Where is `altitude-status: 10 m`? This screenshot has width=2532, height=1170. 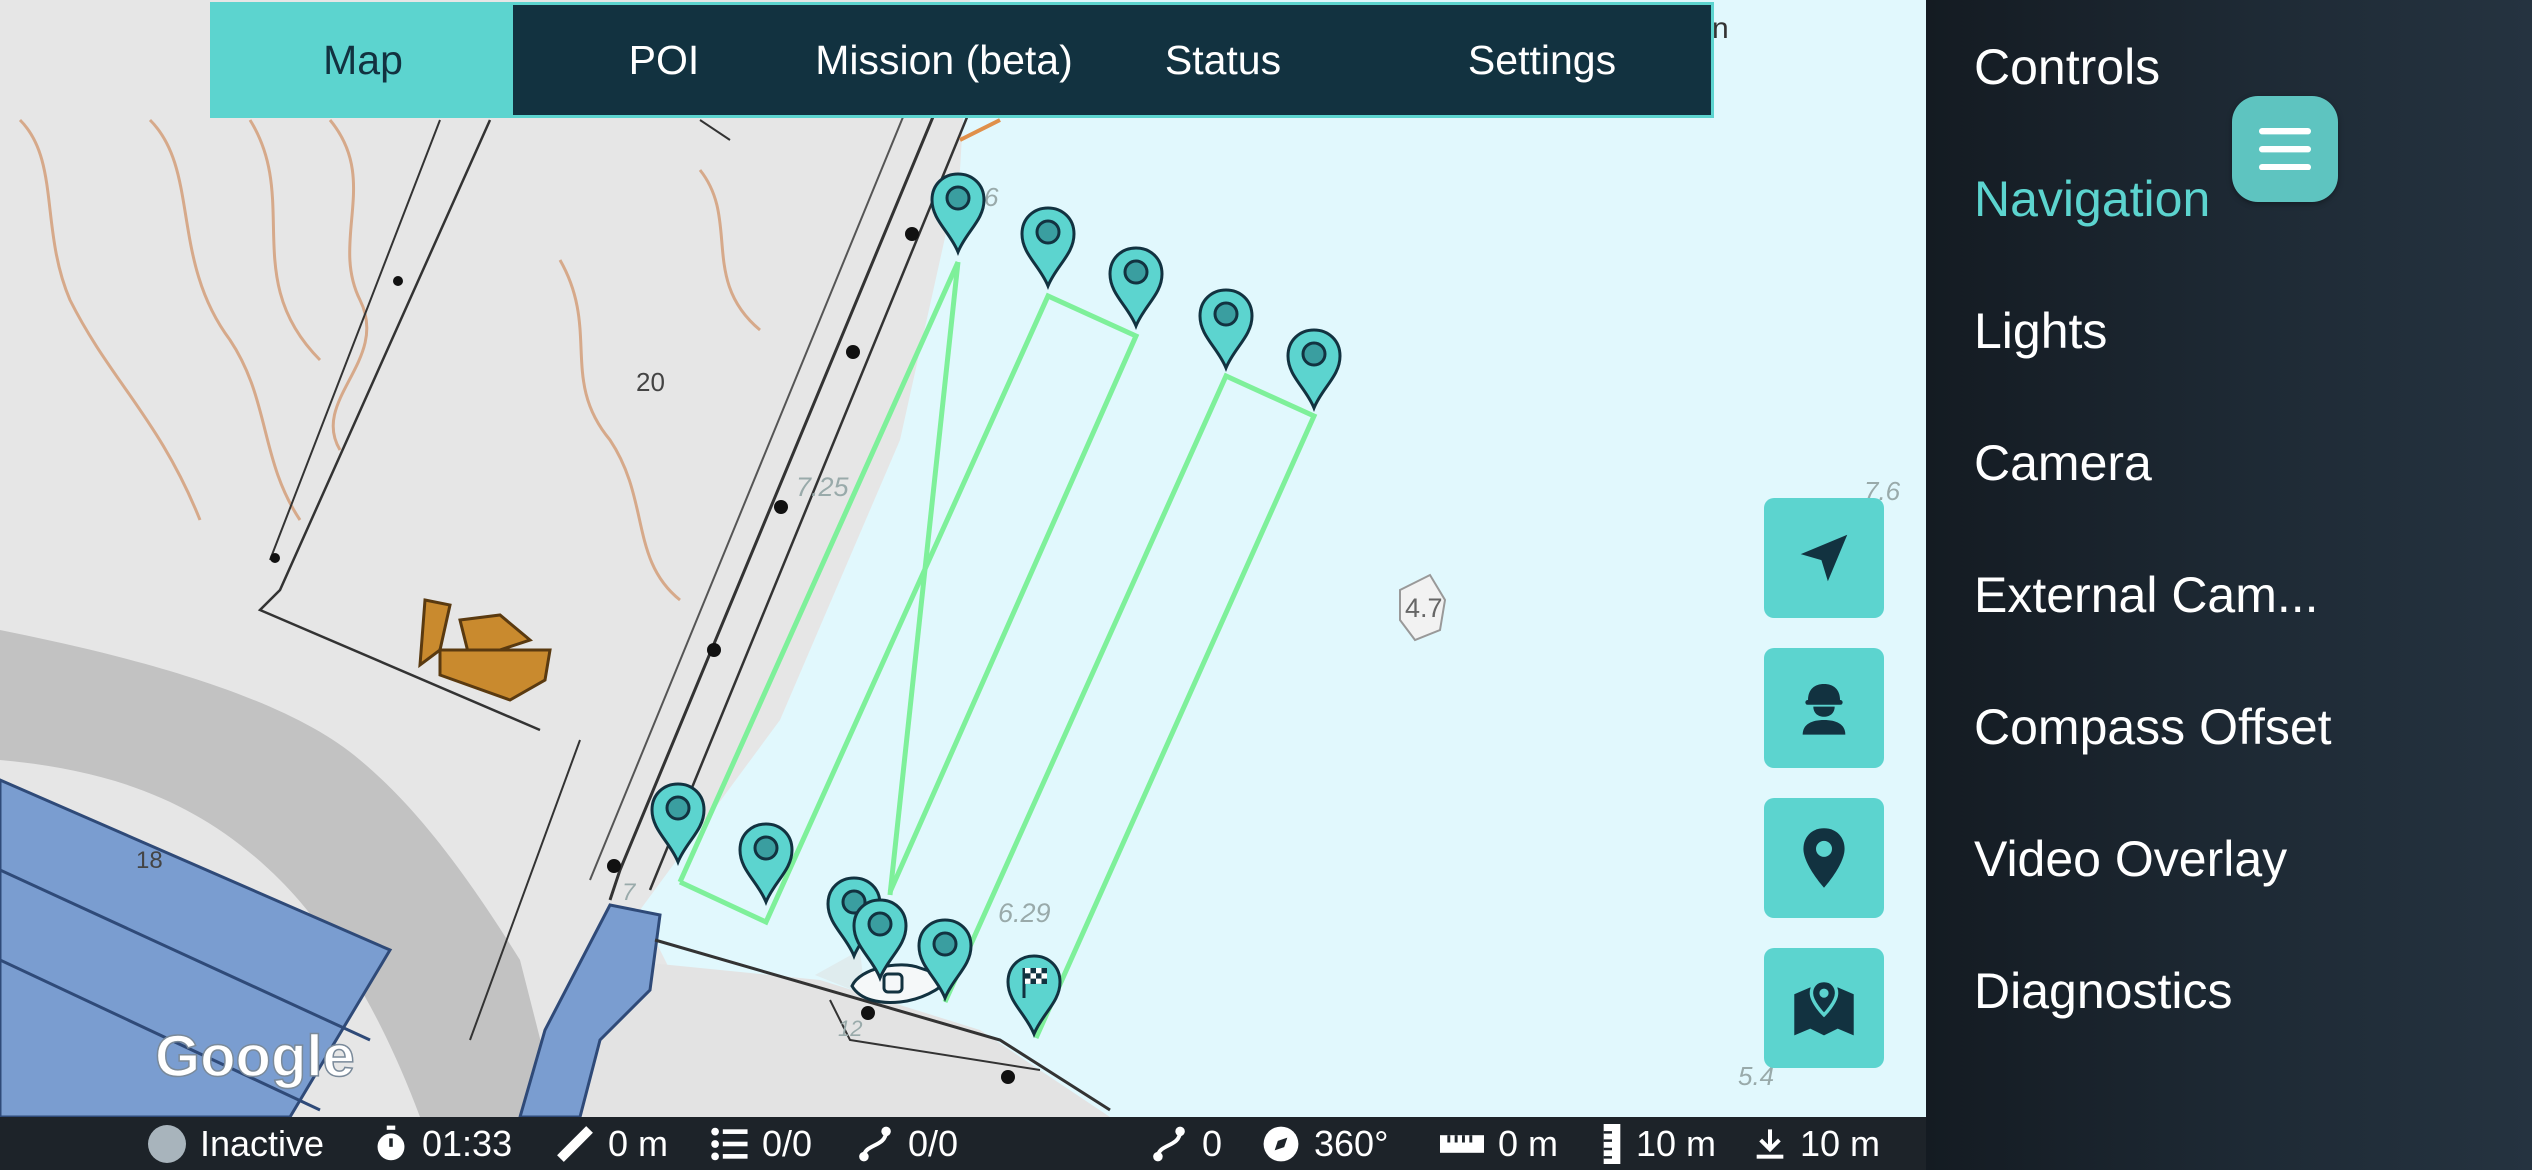 altitude-status: 10 m is located at coordinates (1817, 1143).